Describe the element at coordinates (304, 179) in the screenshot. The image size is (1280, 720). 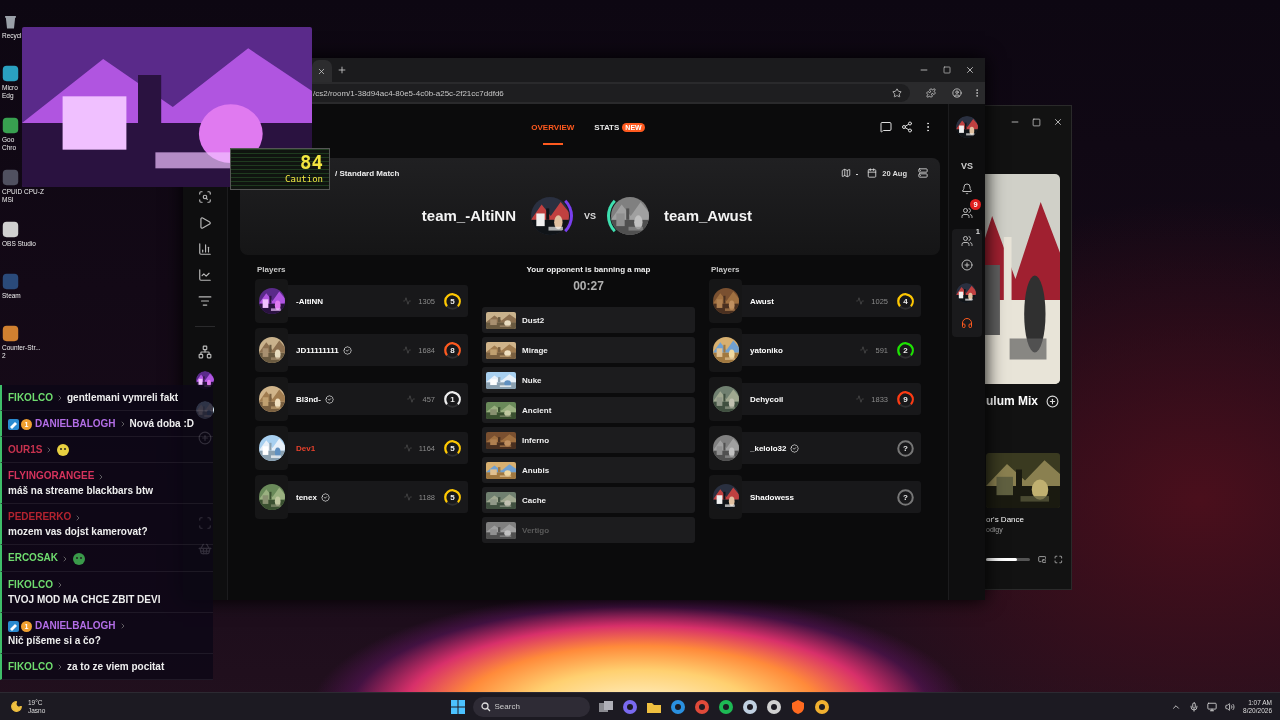
I see `temperature-status: Caution` at that location.